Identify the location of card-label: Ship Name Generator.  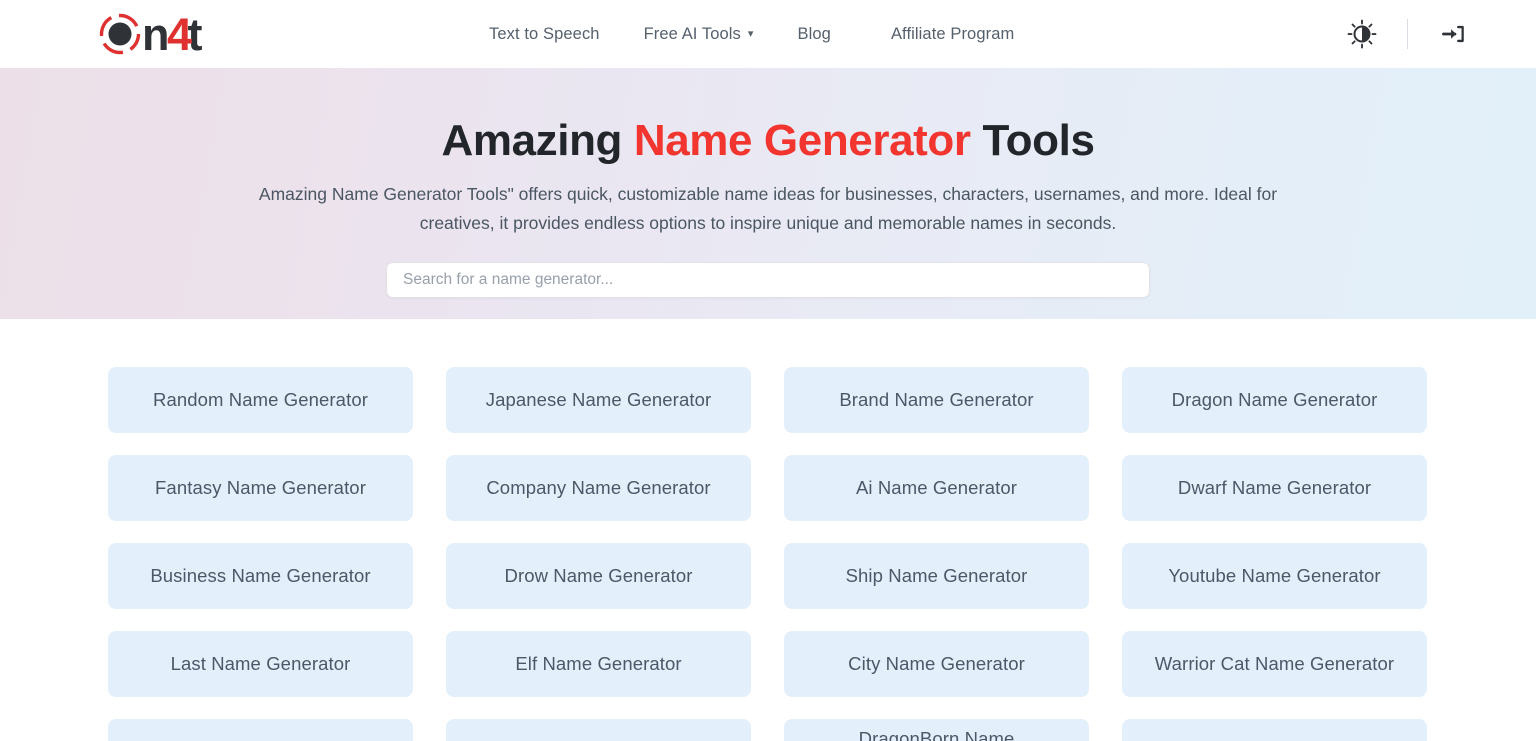
(936, 575).